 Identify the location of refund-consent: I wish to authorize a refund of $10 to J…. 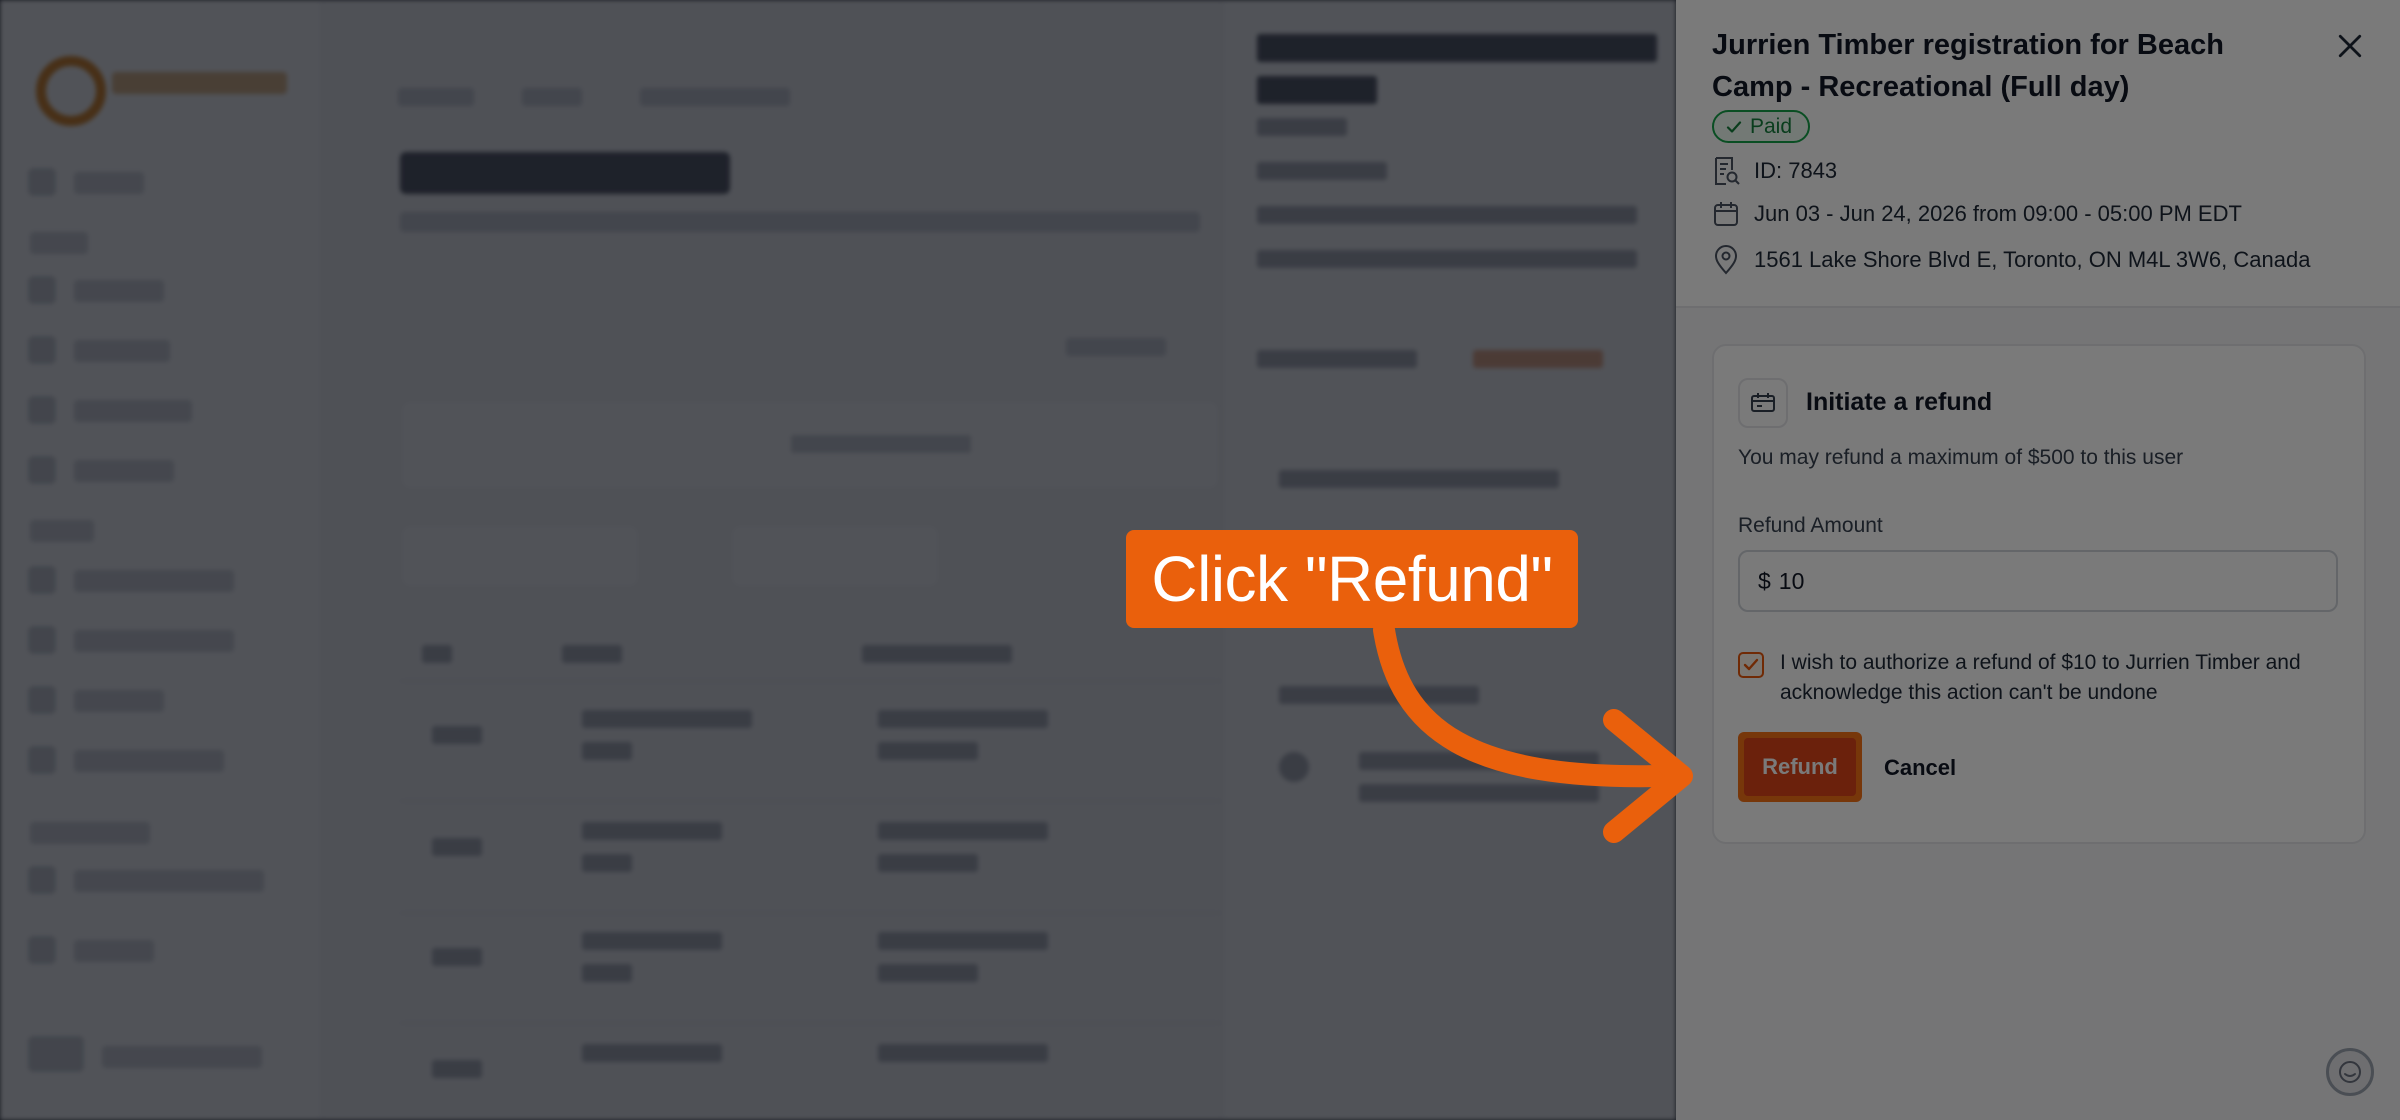
(2038, 678).